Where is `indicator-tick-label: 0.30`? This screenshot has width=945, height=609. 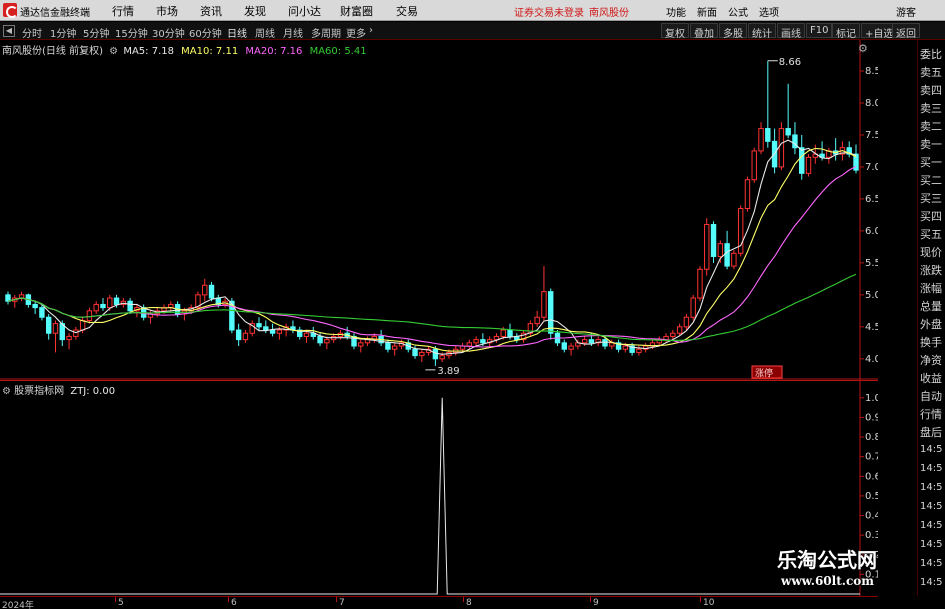 indicator-tick-label: 0.30 is located at coordinates (871, 535).